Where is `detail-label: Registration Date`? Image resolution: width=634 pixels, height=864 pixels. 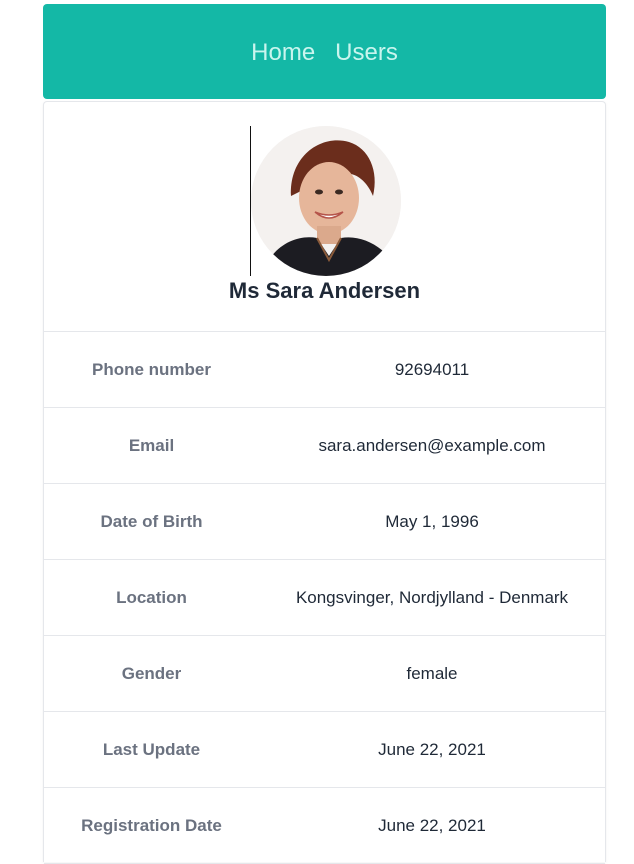 detail-label: Registration Date is located at coordinates (151, 825).